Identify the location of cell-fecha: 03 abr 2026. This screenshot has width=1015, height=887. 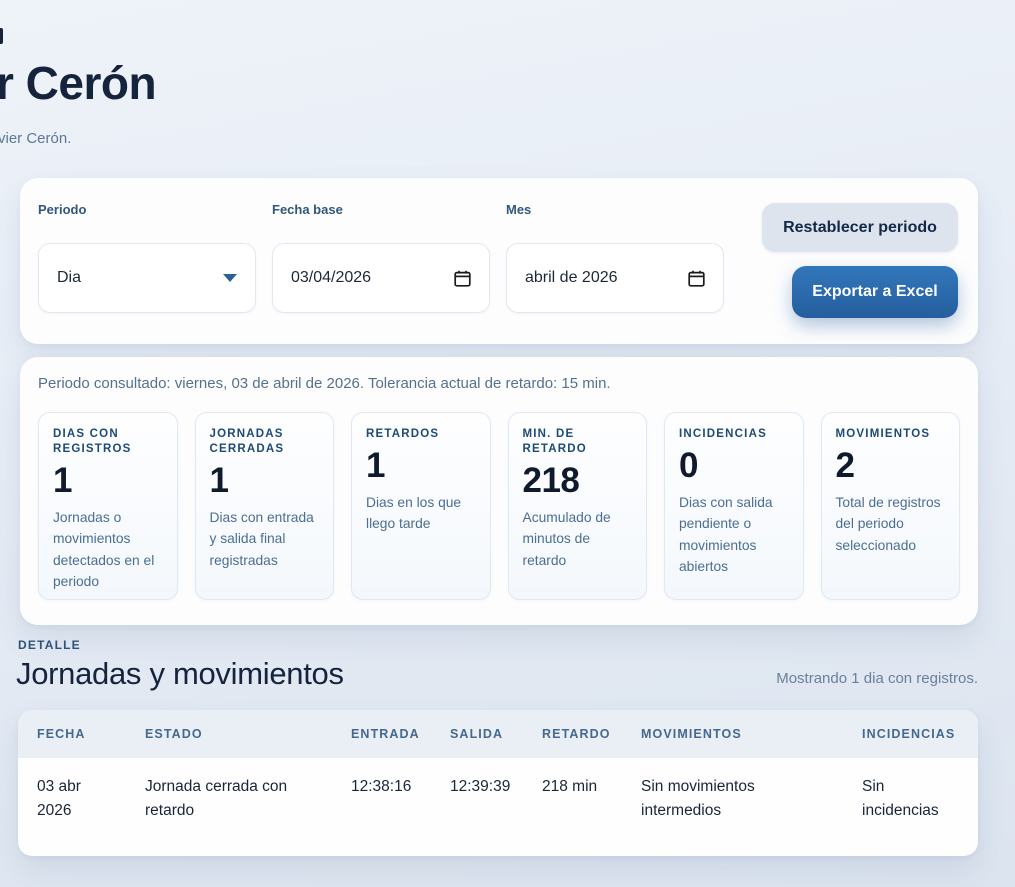
(59, 799).